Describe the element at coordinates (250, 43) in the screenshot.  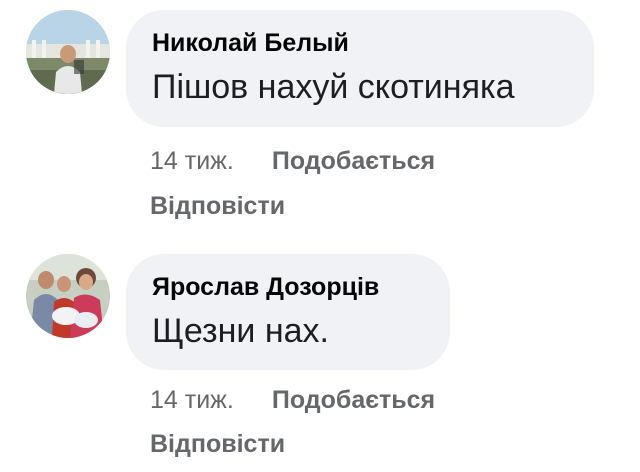
I see `comment-author: Николай Белый` at that location.